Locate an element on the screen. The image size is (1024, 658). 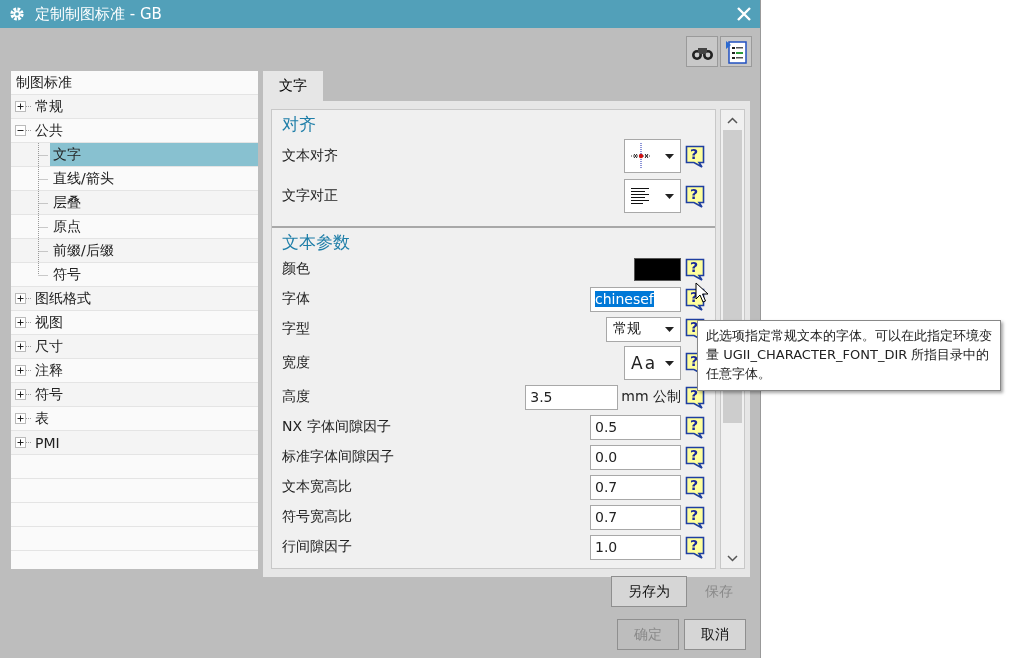
text-field: chinesef is located at coordinates (635, 299).